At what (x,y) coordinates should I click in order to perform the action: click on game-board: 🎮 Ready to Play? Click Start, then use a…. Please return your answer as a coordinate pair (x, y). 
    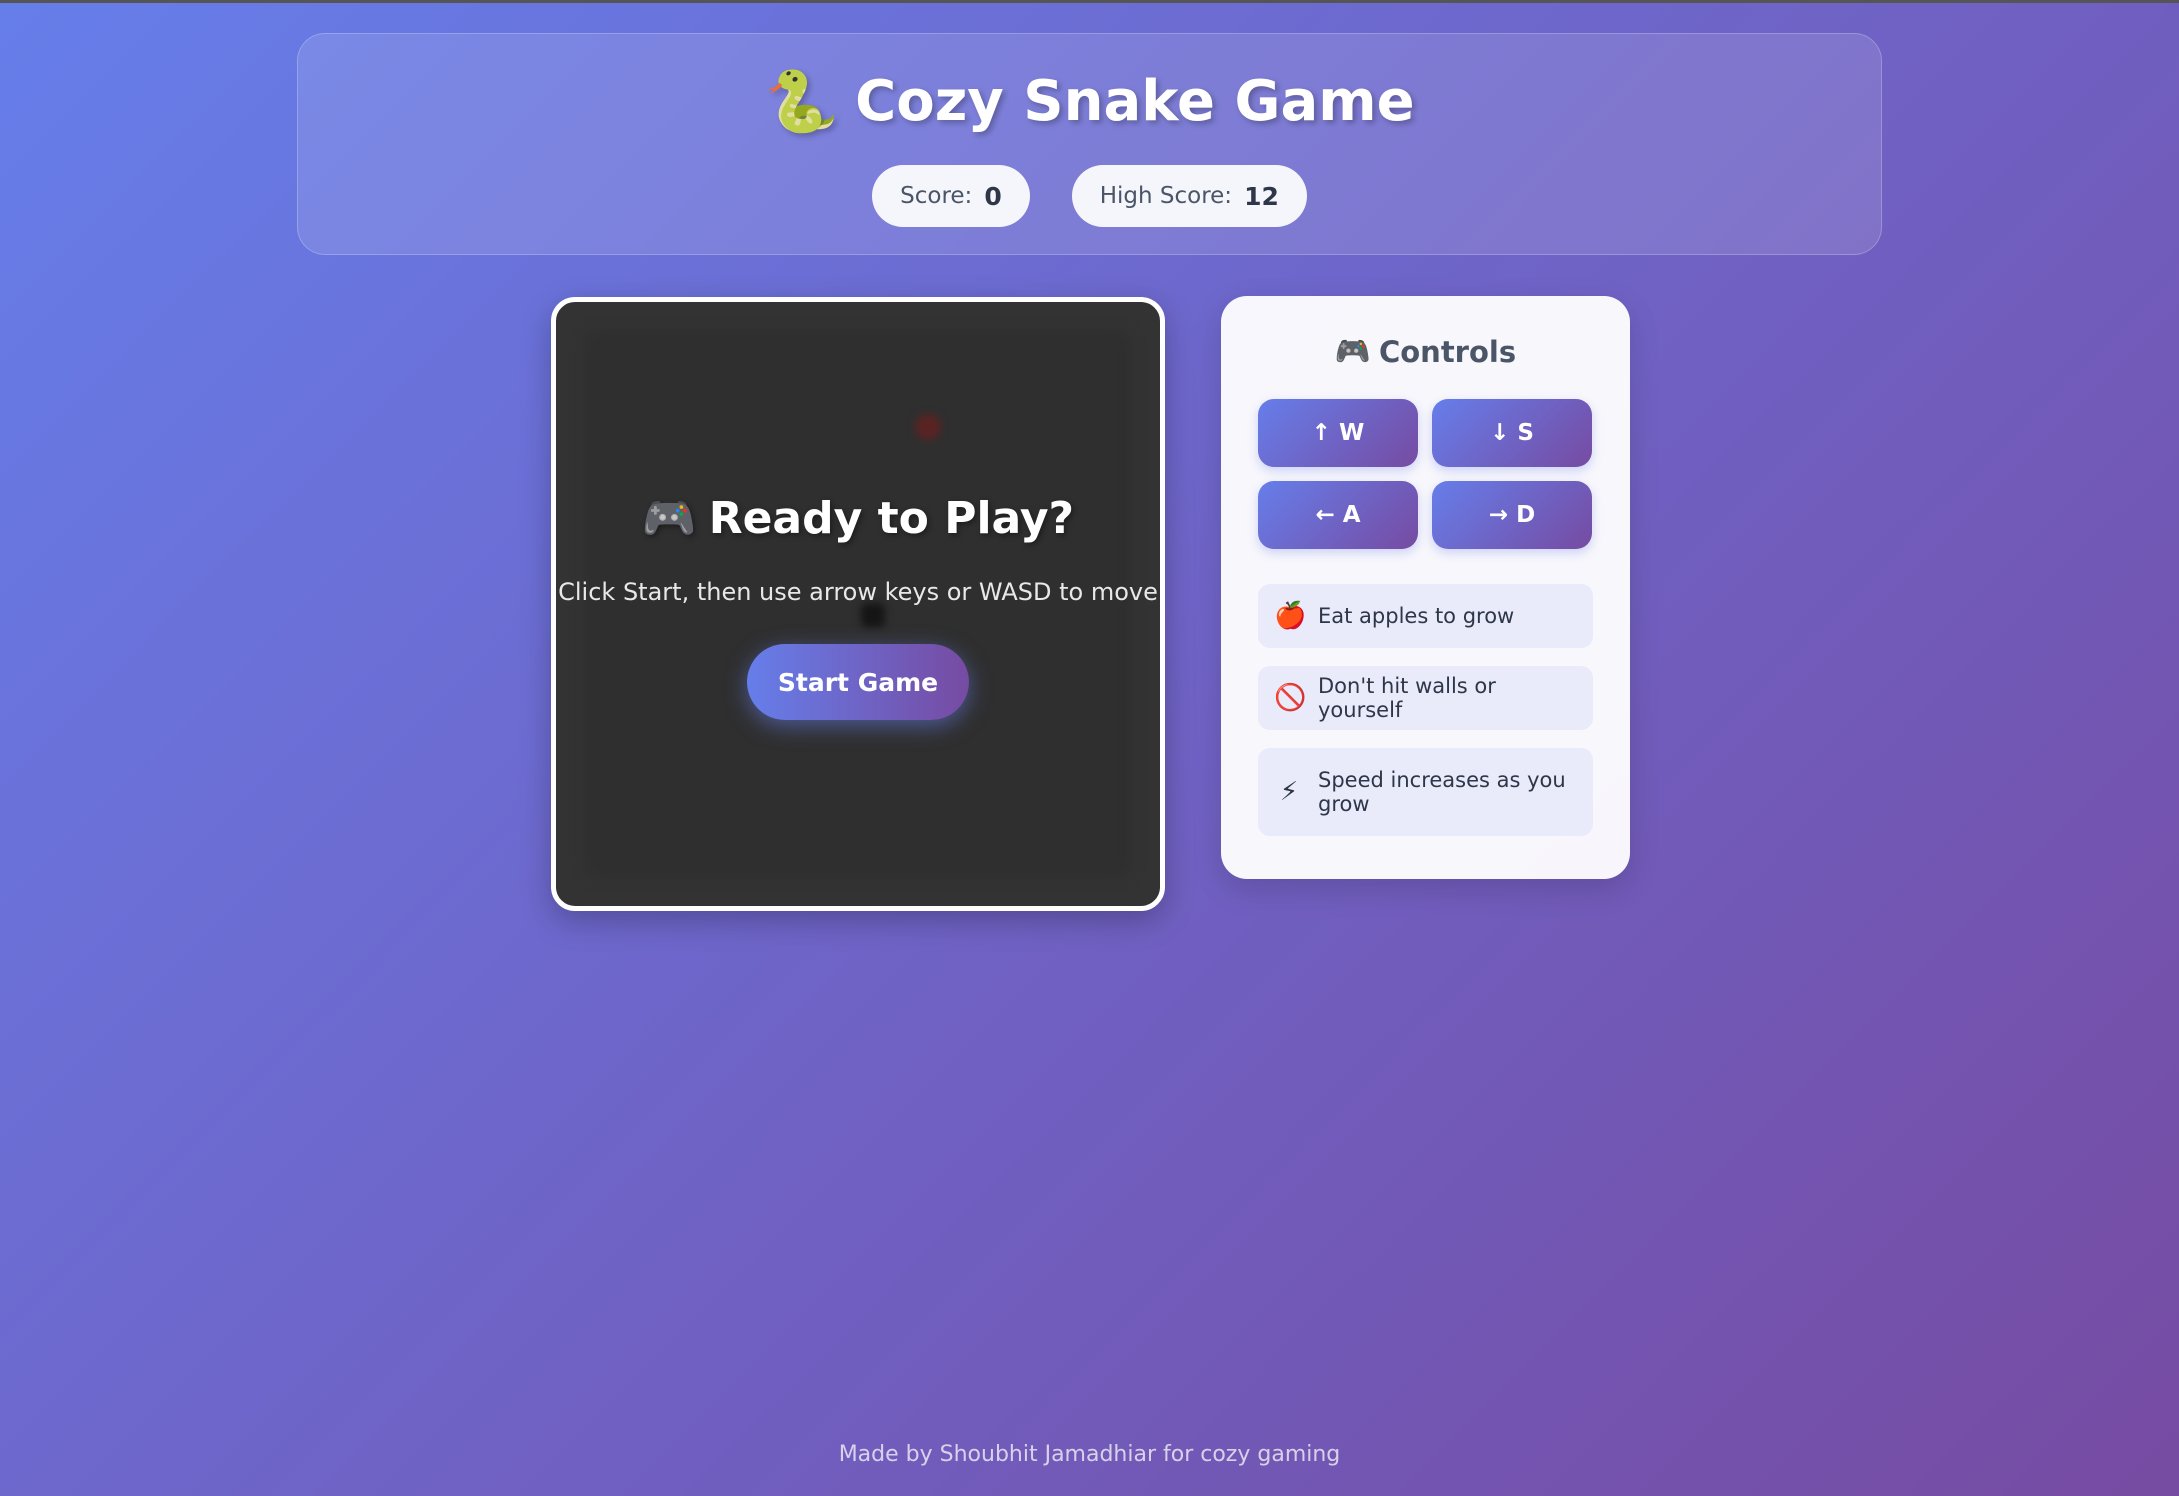
    Looking at the image, I should click on (858, 604).